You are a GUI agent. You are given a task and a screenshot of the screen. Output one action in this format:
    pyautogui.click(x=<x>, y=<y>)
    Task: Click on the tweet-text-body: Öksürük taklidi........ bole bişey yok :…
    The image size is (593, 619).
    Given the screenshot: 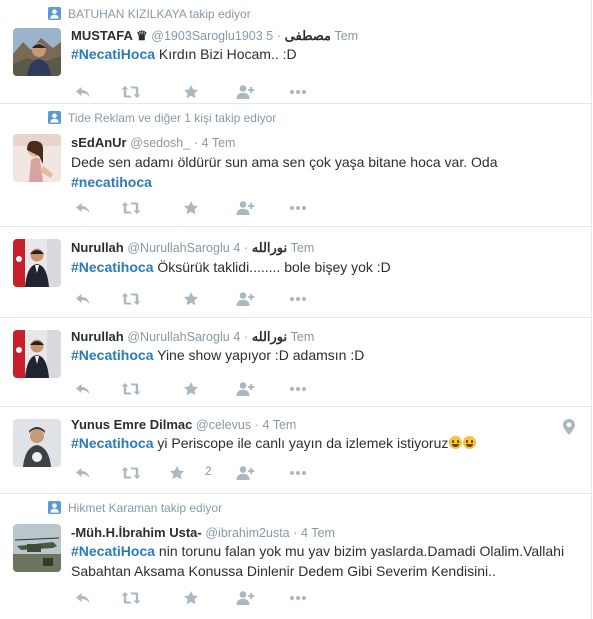 What is the action you would take?
    pyautogui.click(x=272, y=267)
    